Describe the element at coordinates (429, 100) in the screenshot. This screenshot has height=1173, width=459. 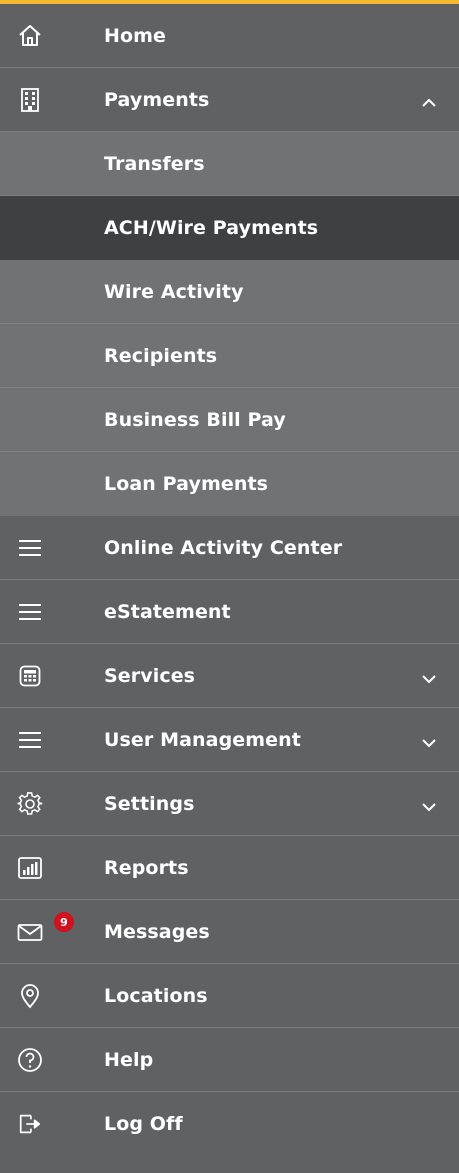
I see `chevron-up-icon` at that location.